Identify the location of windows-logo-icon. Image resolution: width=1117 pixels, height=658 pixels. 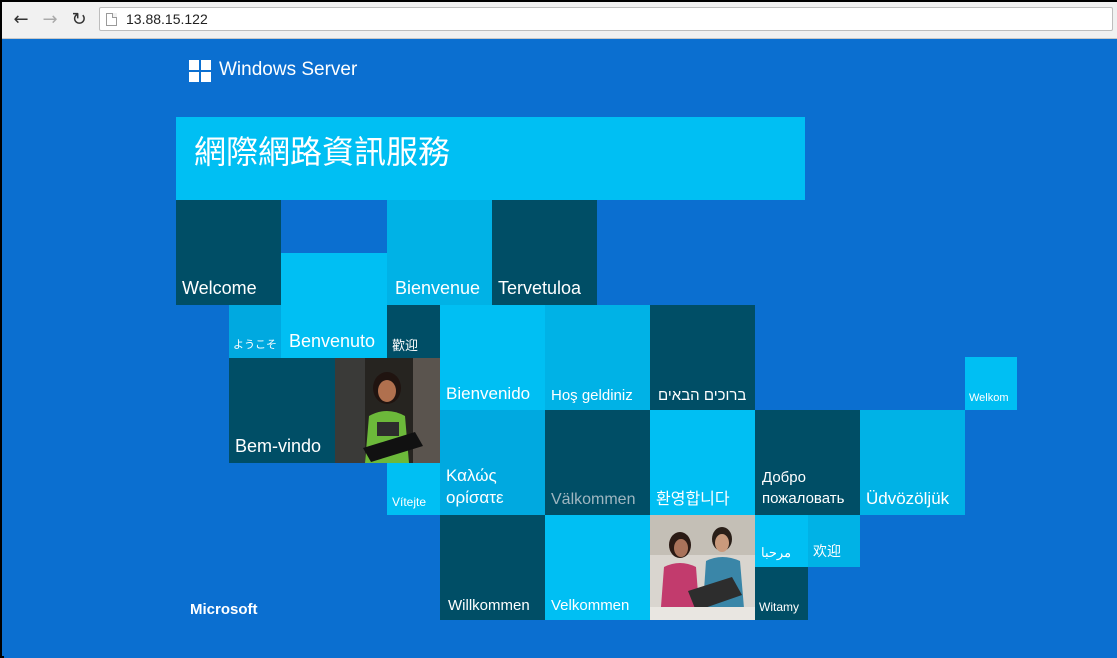
(200, 71).